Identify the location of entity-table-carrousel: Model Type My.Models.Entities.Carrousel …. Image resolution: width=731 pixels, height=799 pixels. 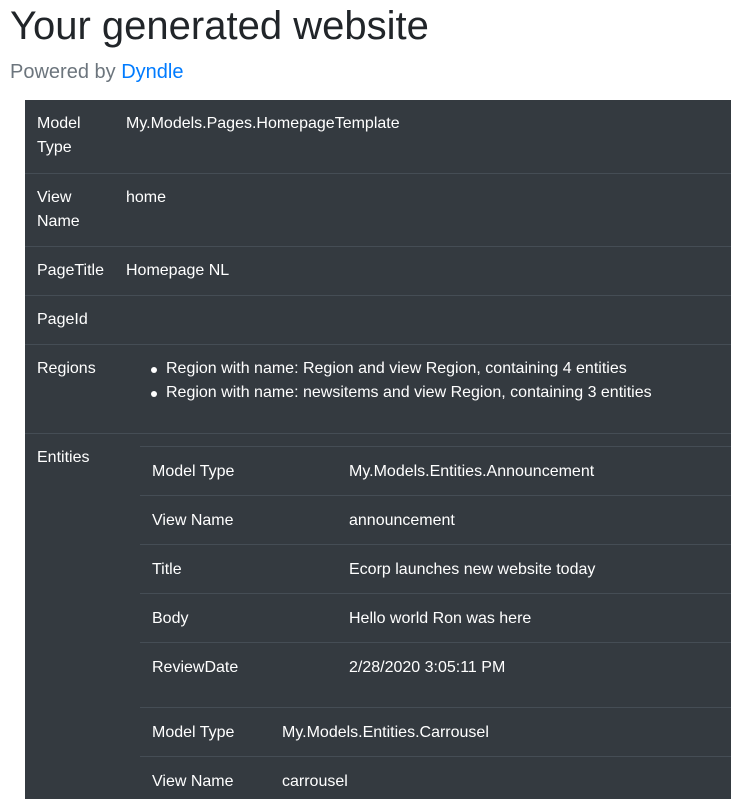
(435, 753).